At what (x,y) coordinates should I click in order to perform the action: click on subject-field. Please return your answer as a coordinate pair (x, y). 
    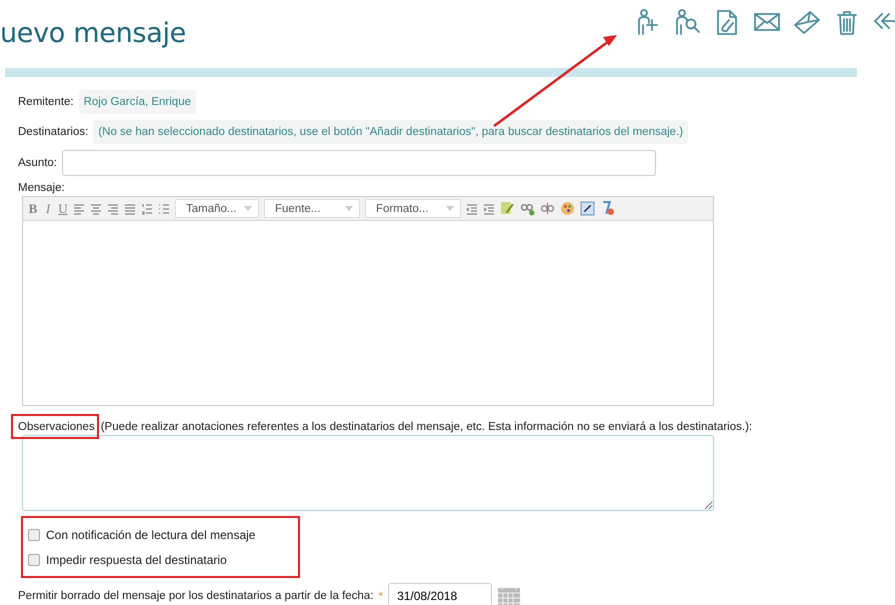
    Looking at the image, I should click on (359, 163).